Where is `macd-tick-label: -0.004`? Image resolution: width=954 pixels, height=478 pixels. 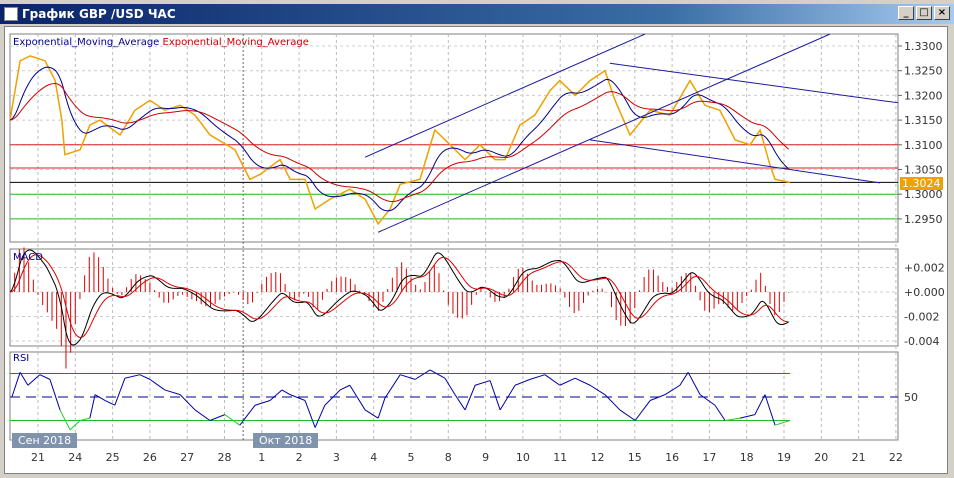
macd-tick-label: -0.004 is located at coordinates (921, 341).